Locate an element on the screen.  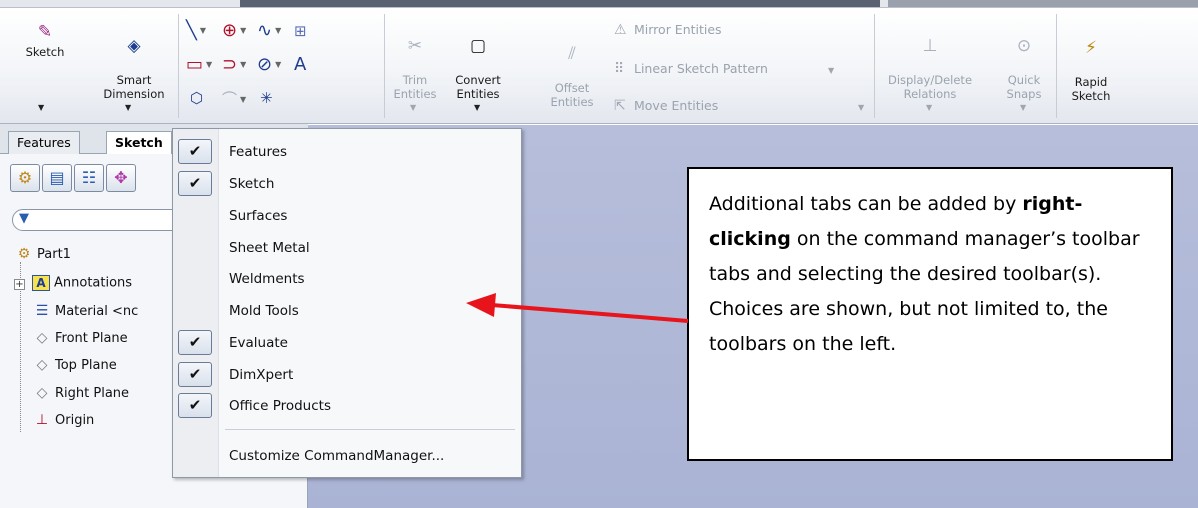
arrow-head-icon is located at coordinates (481, 305).